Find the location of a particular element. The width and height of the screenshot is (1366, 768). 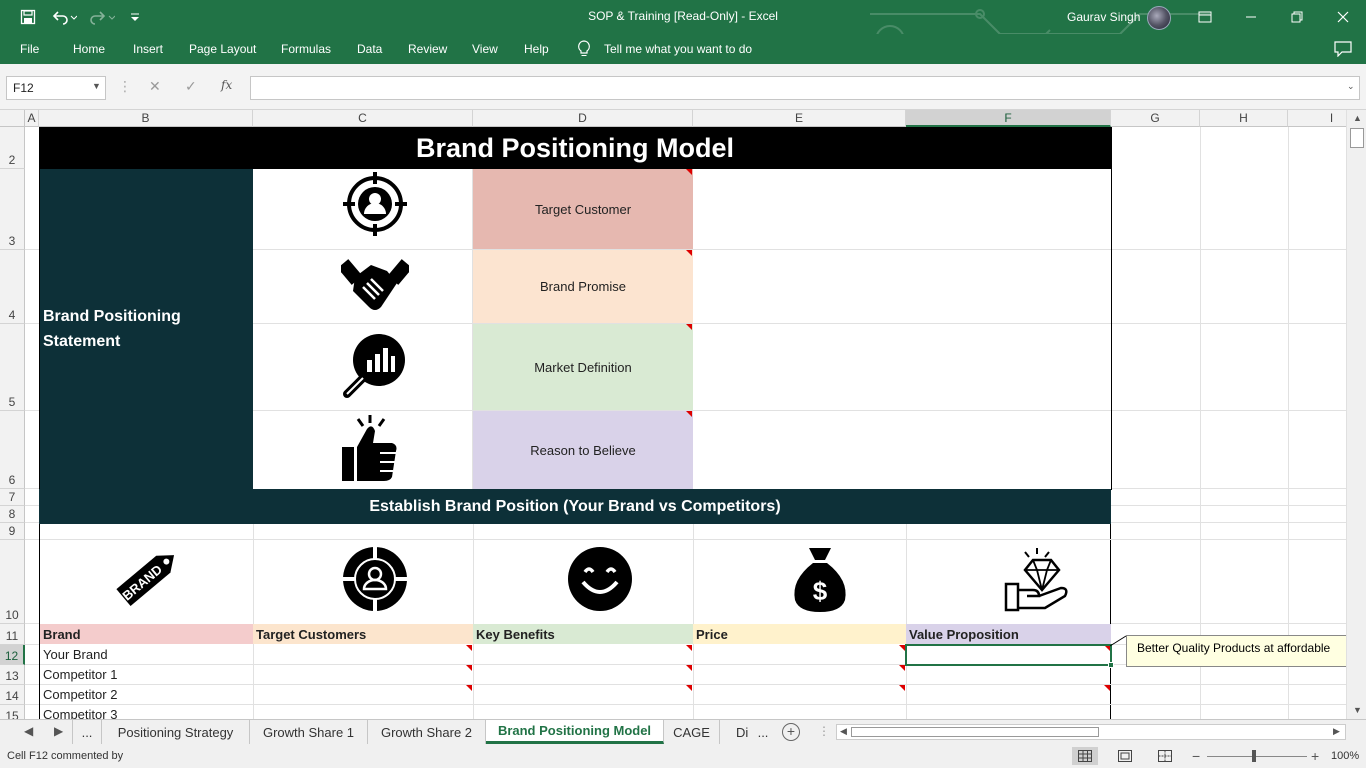

lightbulb-icon is located at coordinates (584, 50).